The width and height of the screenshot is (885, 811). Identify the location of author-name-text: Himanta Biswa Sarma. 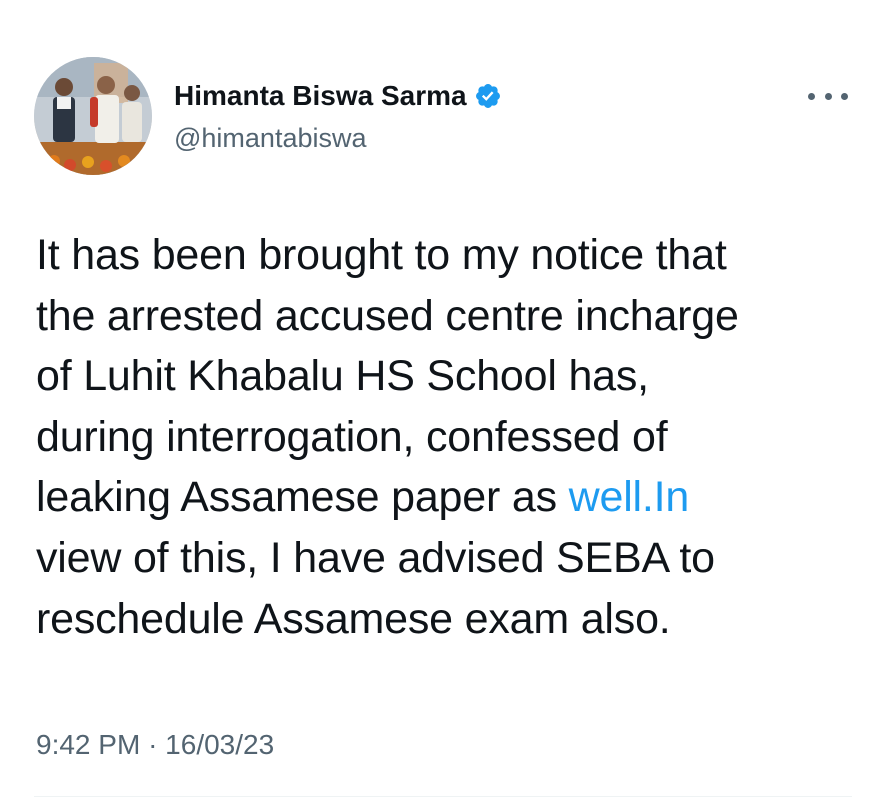
(320, 96).